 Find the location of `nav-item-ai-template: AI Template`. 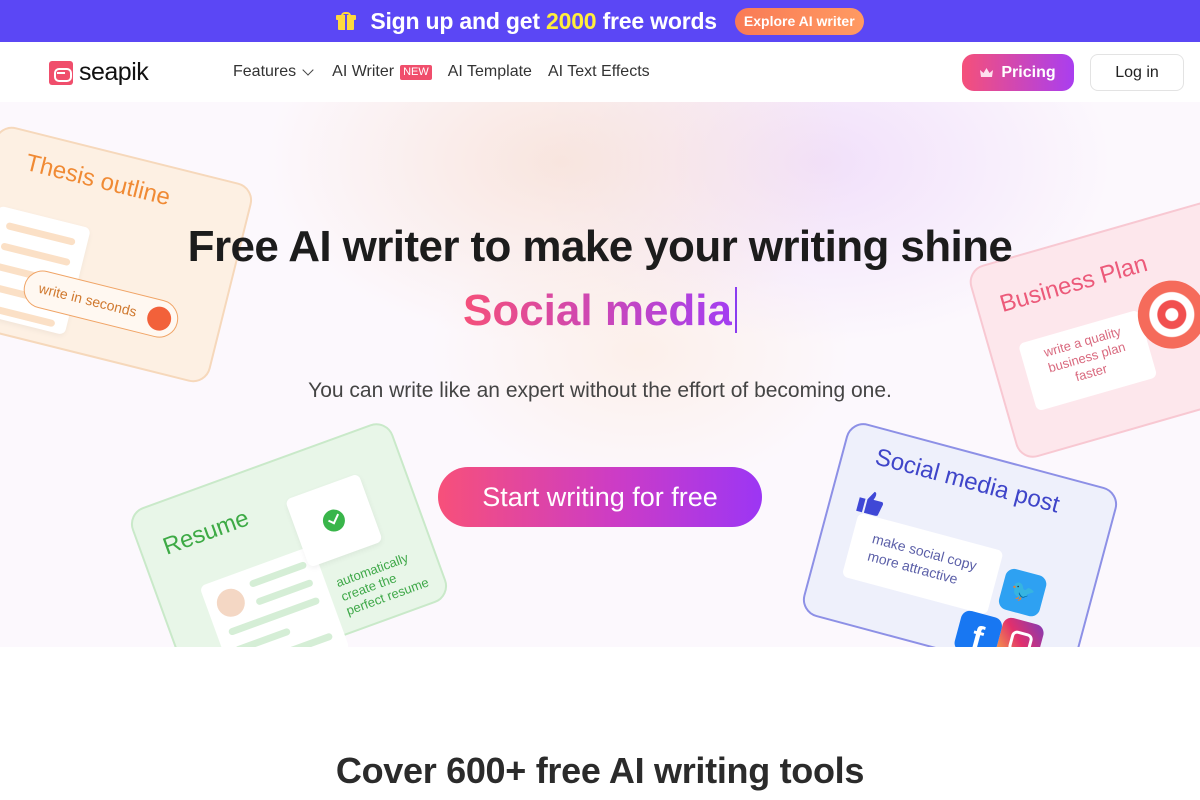

nav-item-ai-template: AI Template is located at coordinates (490, 72).